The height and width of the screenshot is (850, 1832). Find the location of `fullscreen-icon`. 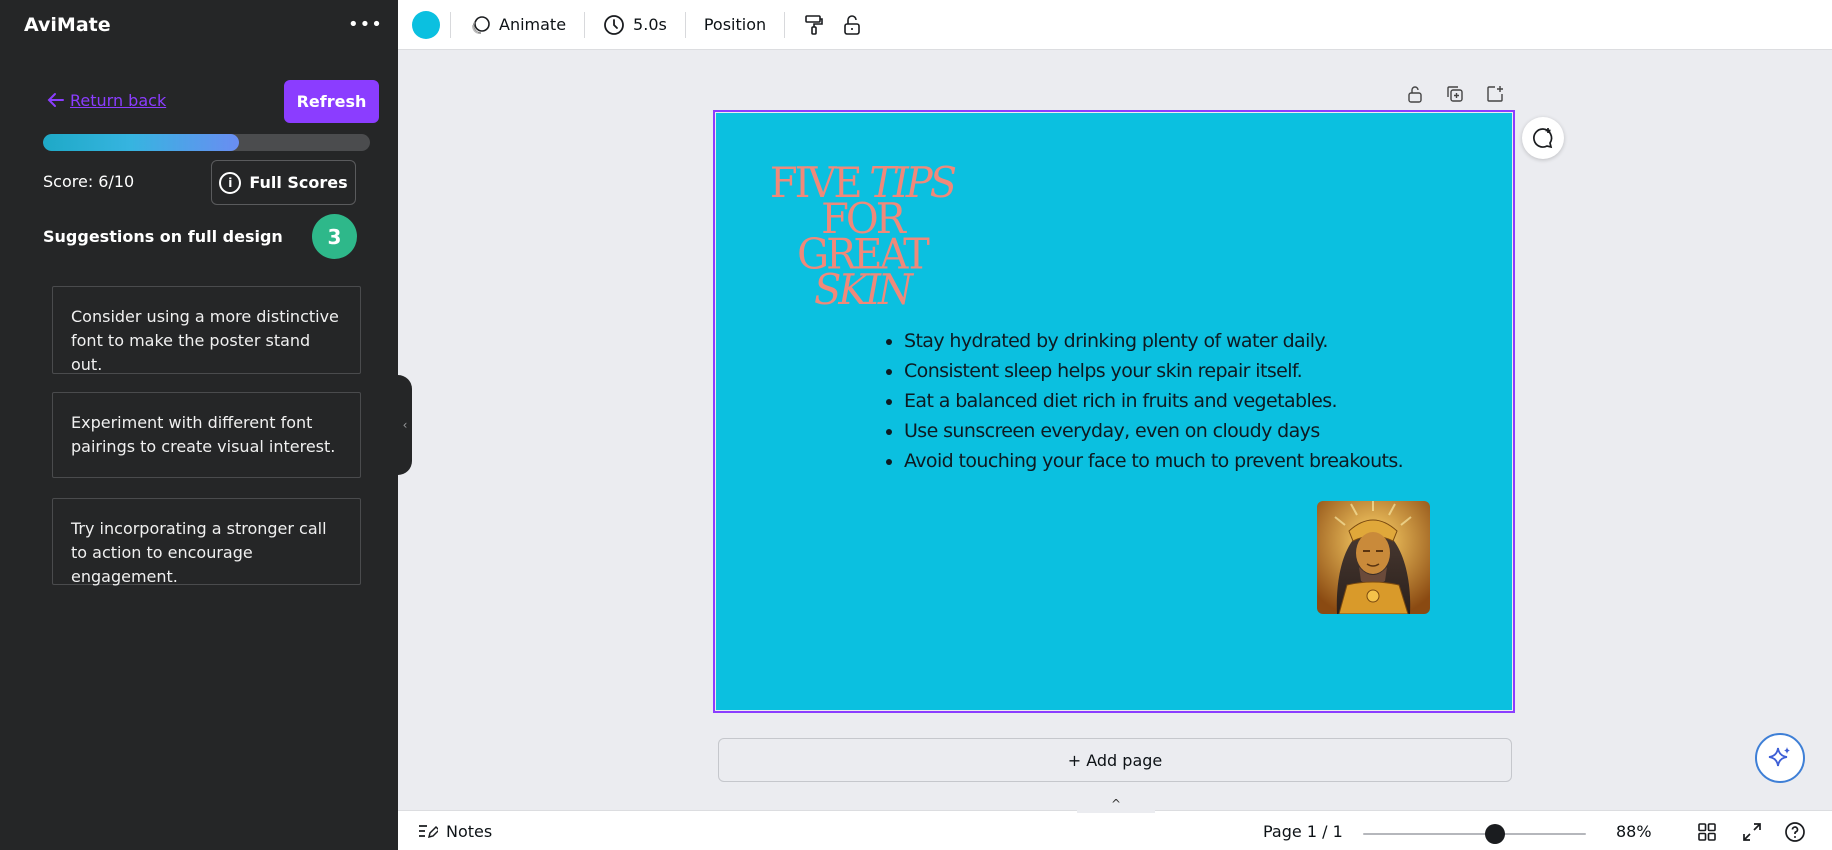

fullscreen-icon is located at coordinates (1752, 832).